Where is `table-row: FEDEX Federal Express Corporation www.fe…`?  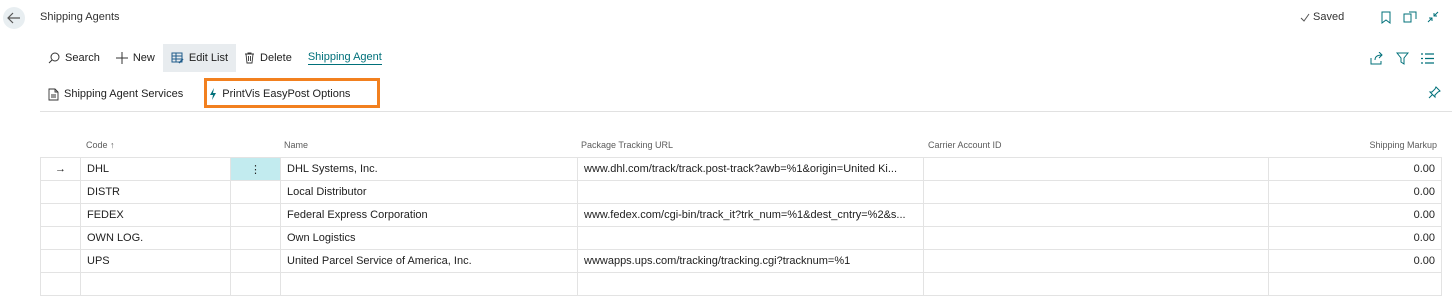
table-row: FEDEX Federal Express Corporation www.fe… is located at coordinates (741, 215).